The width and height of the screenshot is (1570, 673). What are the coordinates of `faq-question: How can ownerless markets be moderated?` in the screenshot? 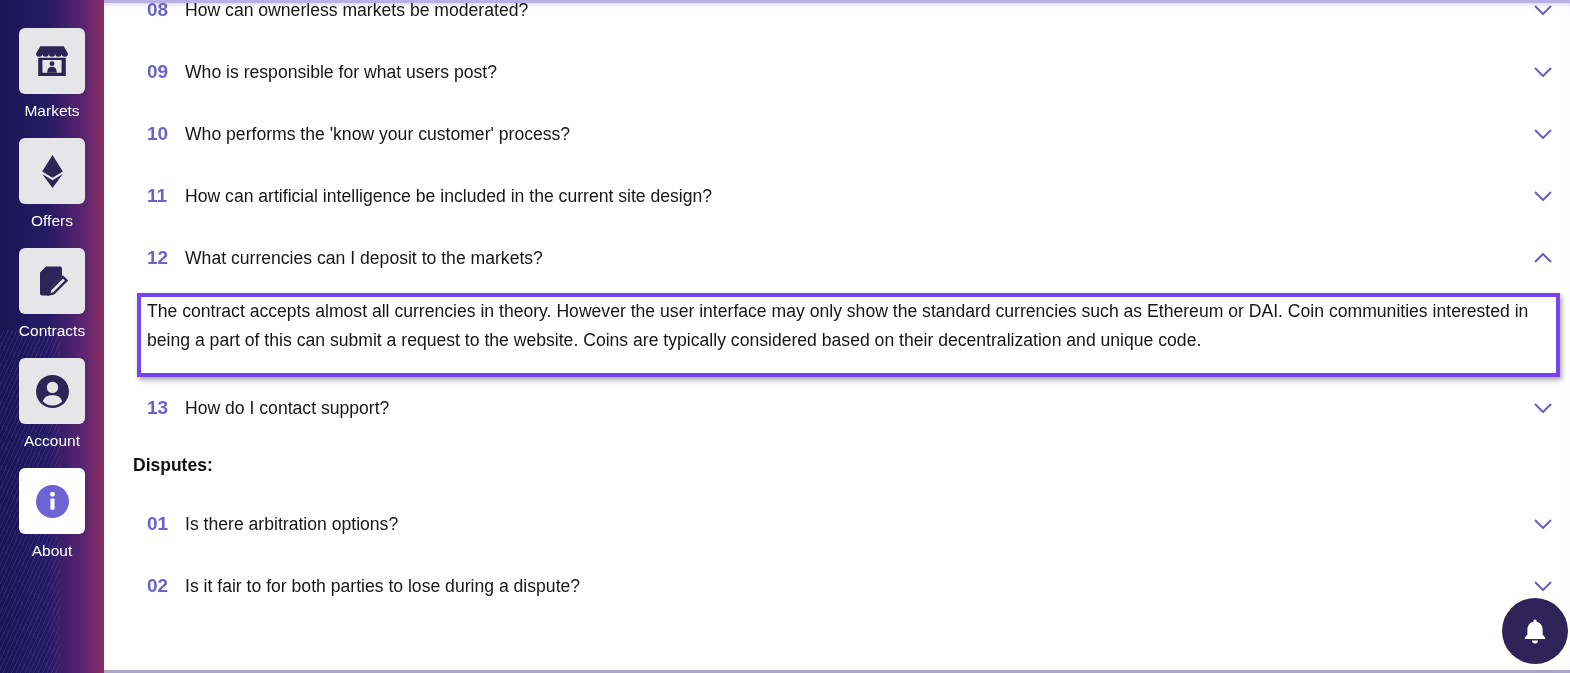 It's located at (859, 10).